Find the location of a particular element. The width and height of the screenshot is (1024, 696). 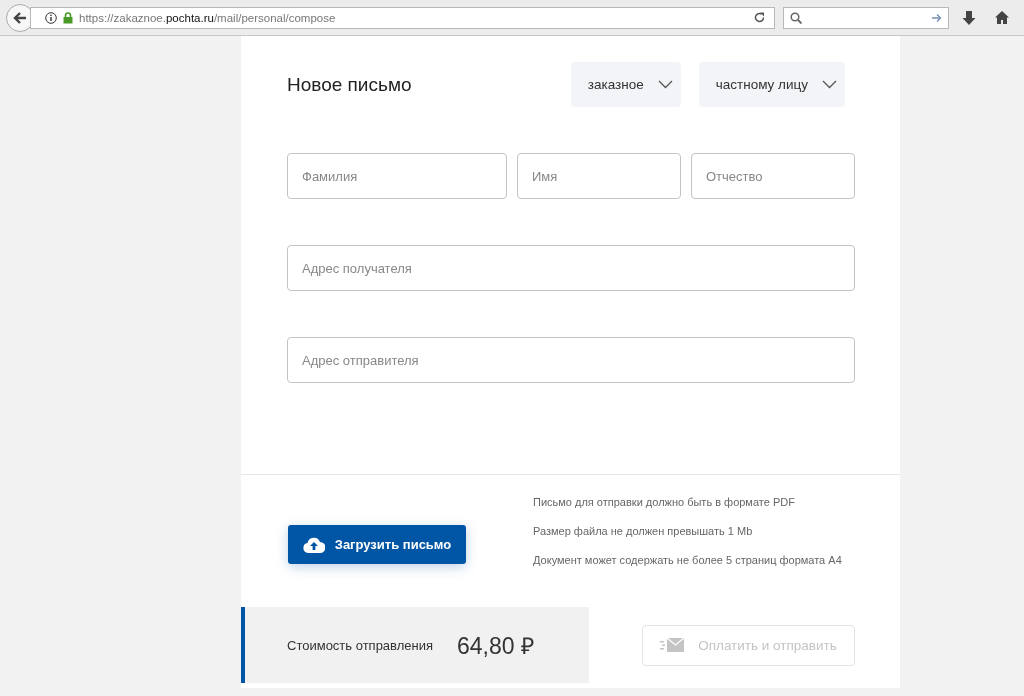

info-icon is located at coordinates (51, 17).